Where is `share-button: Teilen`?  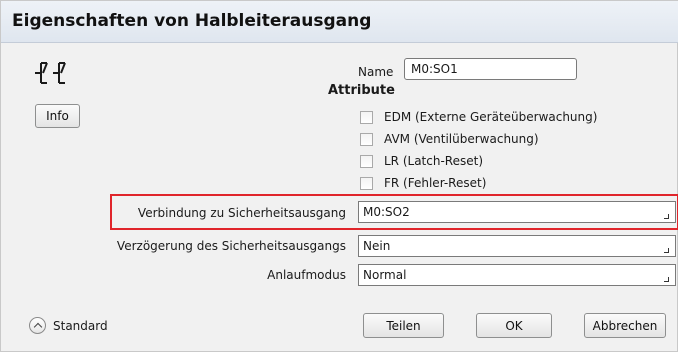 share-button: Teilen is located at coordinates (403, 325).